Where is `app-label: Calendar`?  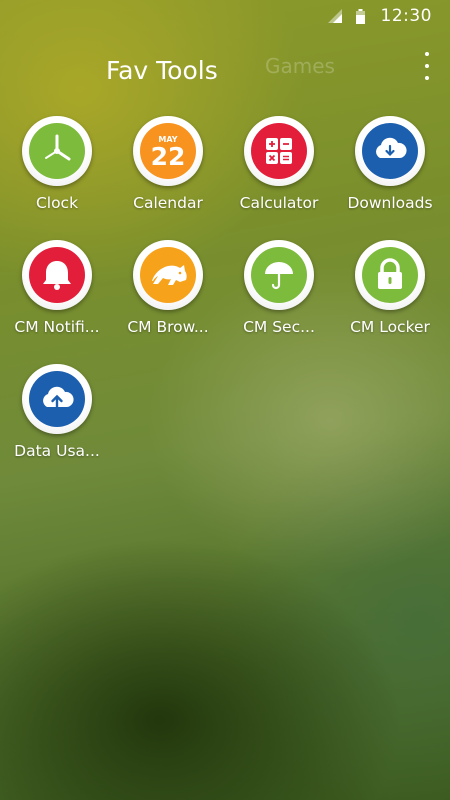 app-label: Calendar is located at coordinates (168, 203).